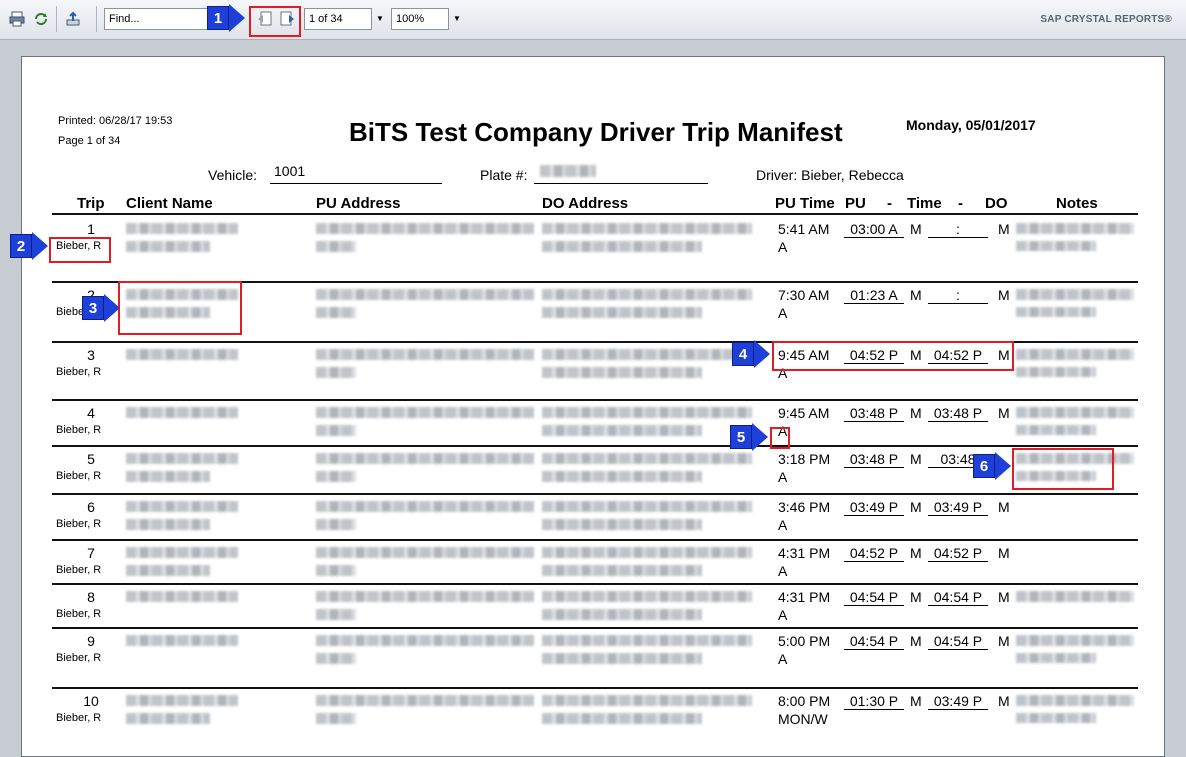 The image size is (1186, 757). Describe the element at coordinates (380, 19) in the screenshot. I see `page-dropdown-icon: ▼` at that location.